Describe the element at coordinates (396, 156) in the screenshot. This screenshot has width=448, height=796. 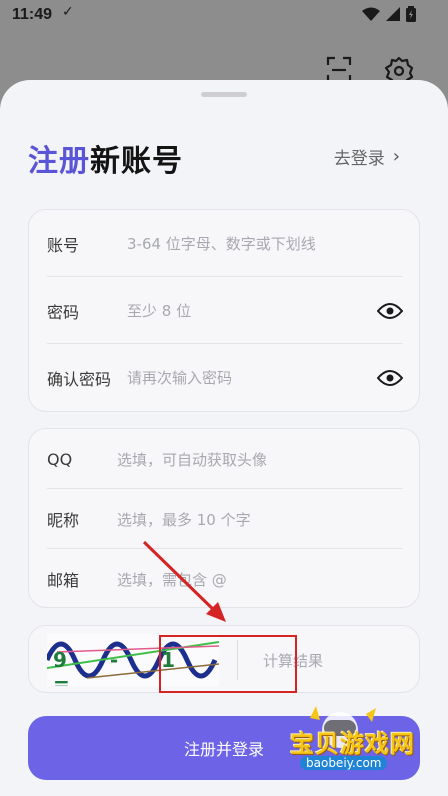
I see `chevron-right-icon: ›` at that location.